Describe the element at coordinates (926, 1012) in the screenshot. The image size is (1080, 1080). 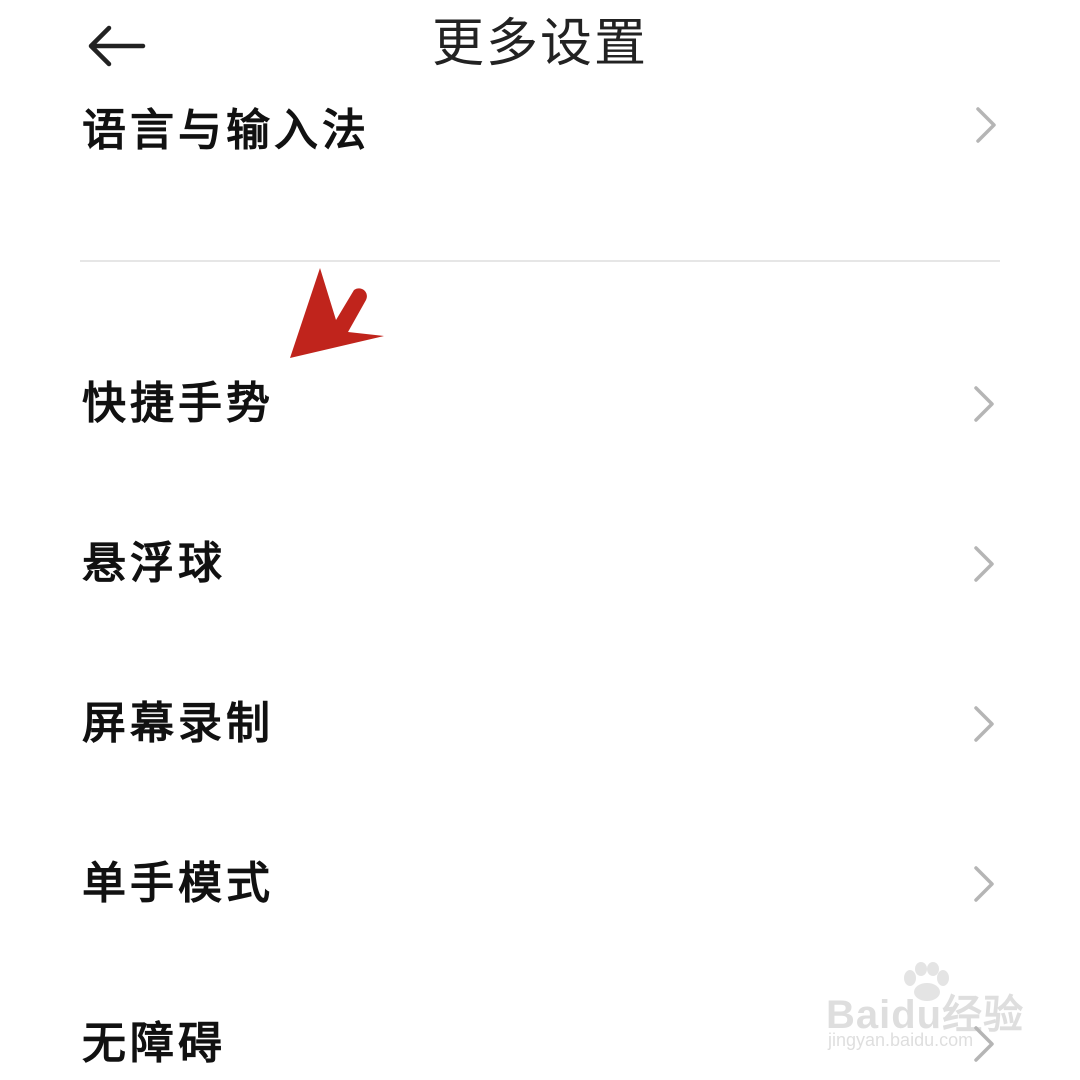
I see `baidu-watermark: Baidu经验 jingyan.baidu.com` at that location.